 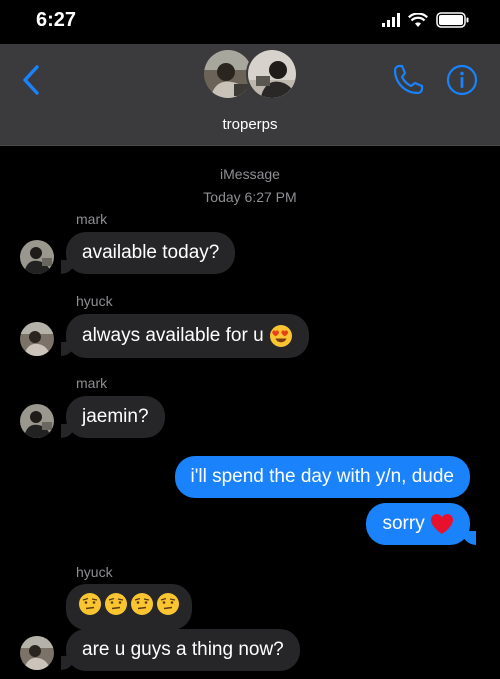 I want to click on message-bubble, so click(x=129, y=607).